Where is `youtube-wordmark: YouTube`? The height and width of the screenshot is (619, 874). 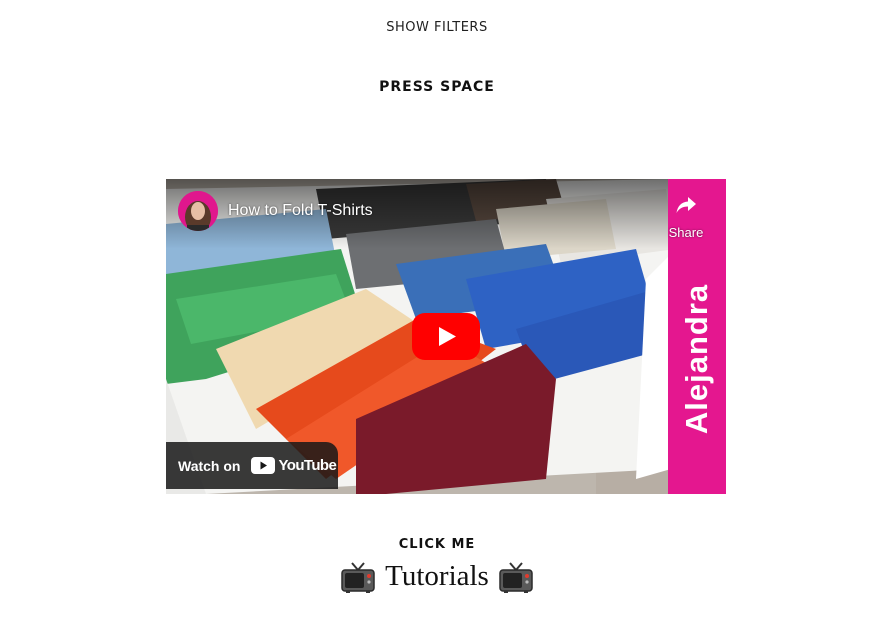
youtube-wordmark: YouTube is located at coordinates (307, 465).